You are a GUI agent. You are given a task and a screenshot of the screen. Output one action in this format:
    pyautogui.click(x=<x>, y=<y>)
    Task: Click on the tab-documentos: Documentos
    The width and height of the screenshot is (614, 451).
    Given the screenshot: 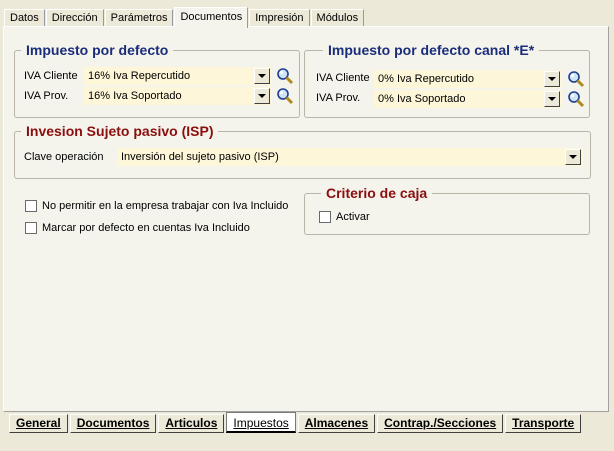 What is the action you would take?
    pyautogui.click(x=211, y=17)
    